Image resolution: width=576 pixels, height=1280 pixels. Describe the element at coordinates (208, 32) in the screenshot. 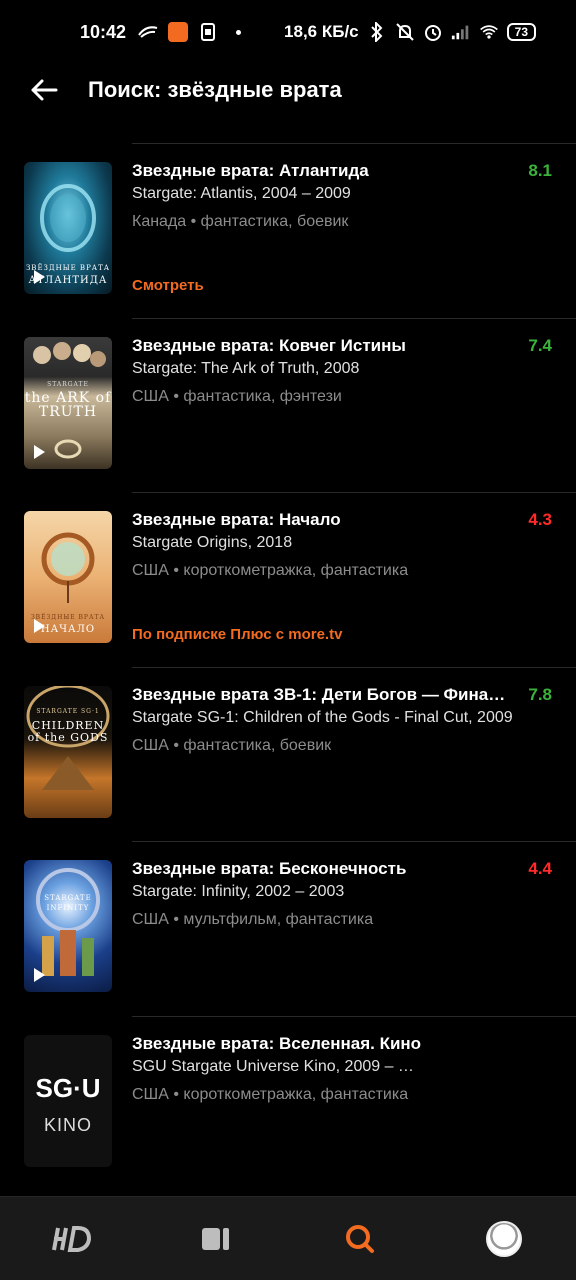

I see `sim-card-icon` at that location.